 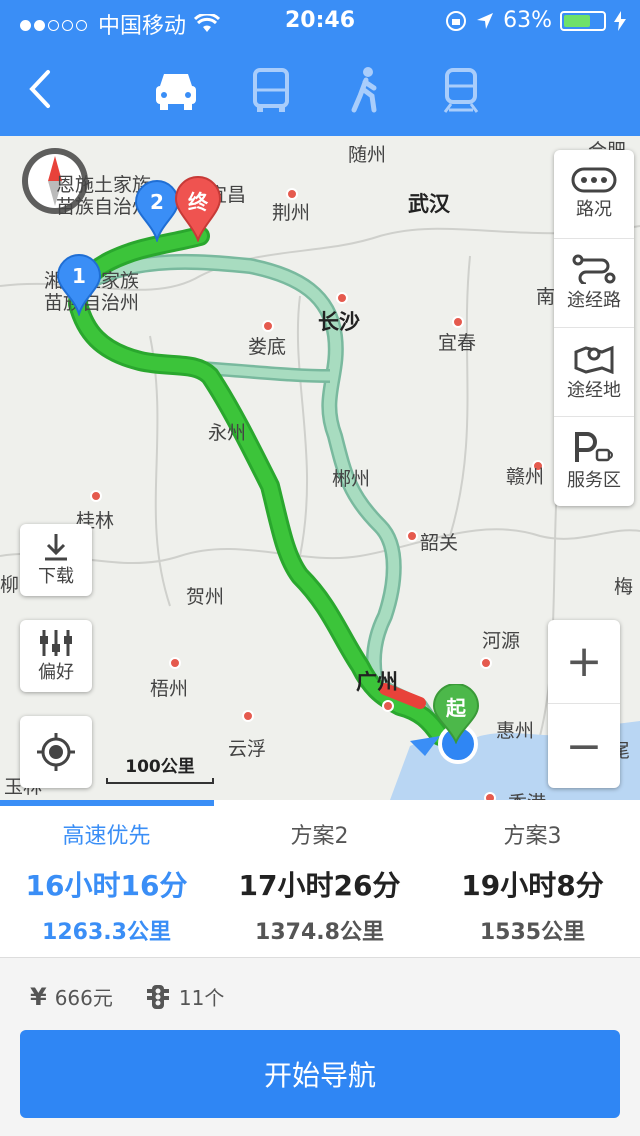 I want to click on car-icon, so click(x=176, y=90).